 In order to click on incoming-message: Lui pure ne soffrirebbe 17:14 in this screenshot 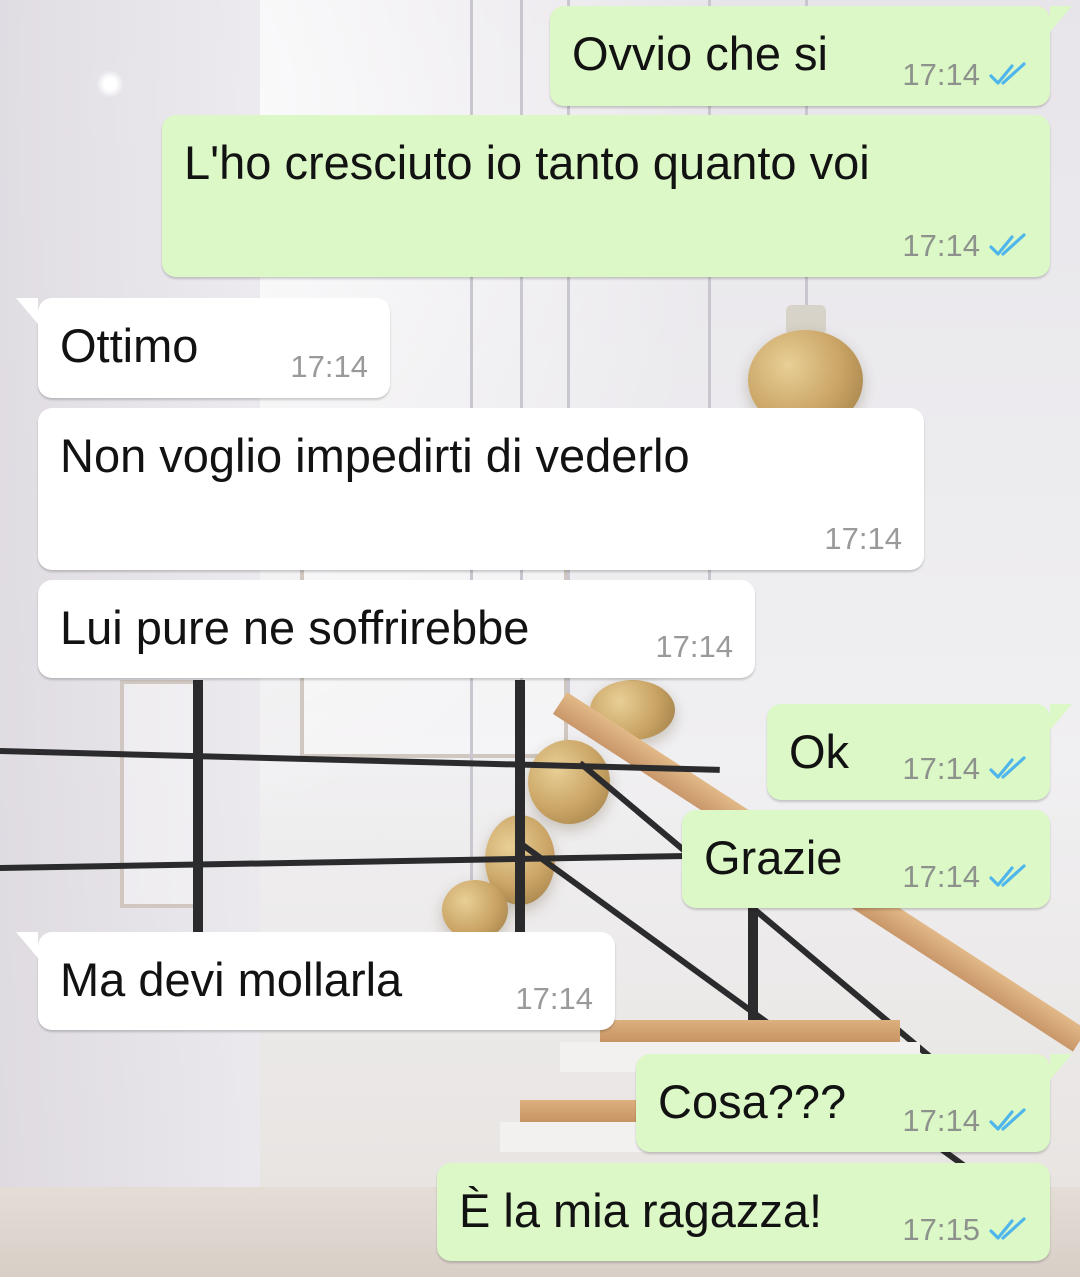, I will do `click(396, 629)`.